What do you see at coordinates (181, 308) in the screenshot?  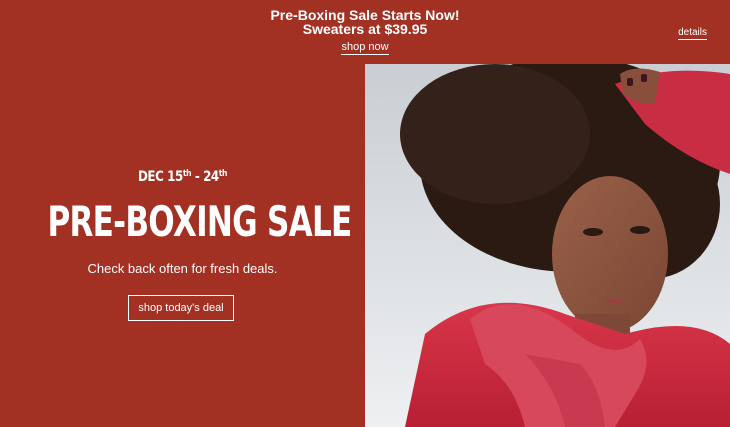 I see `shop-todays-deal-button: shop today's deal` at bounding box center [181, 308].